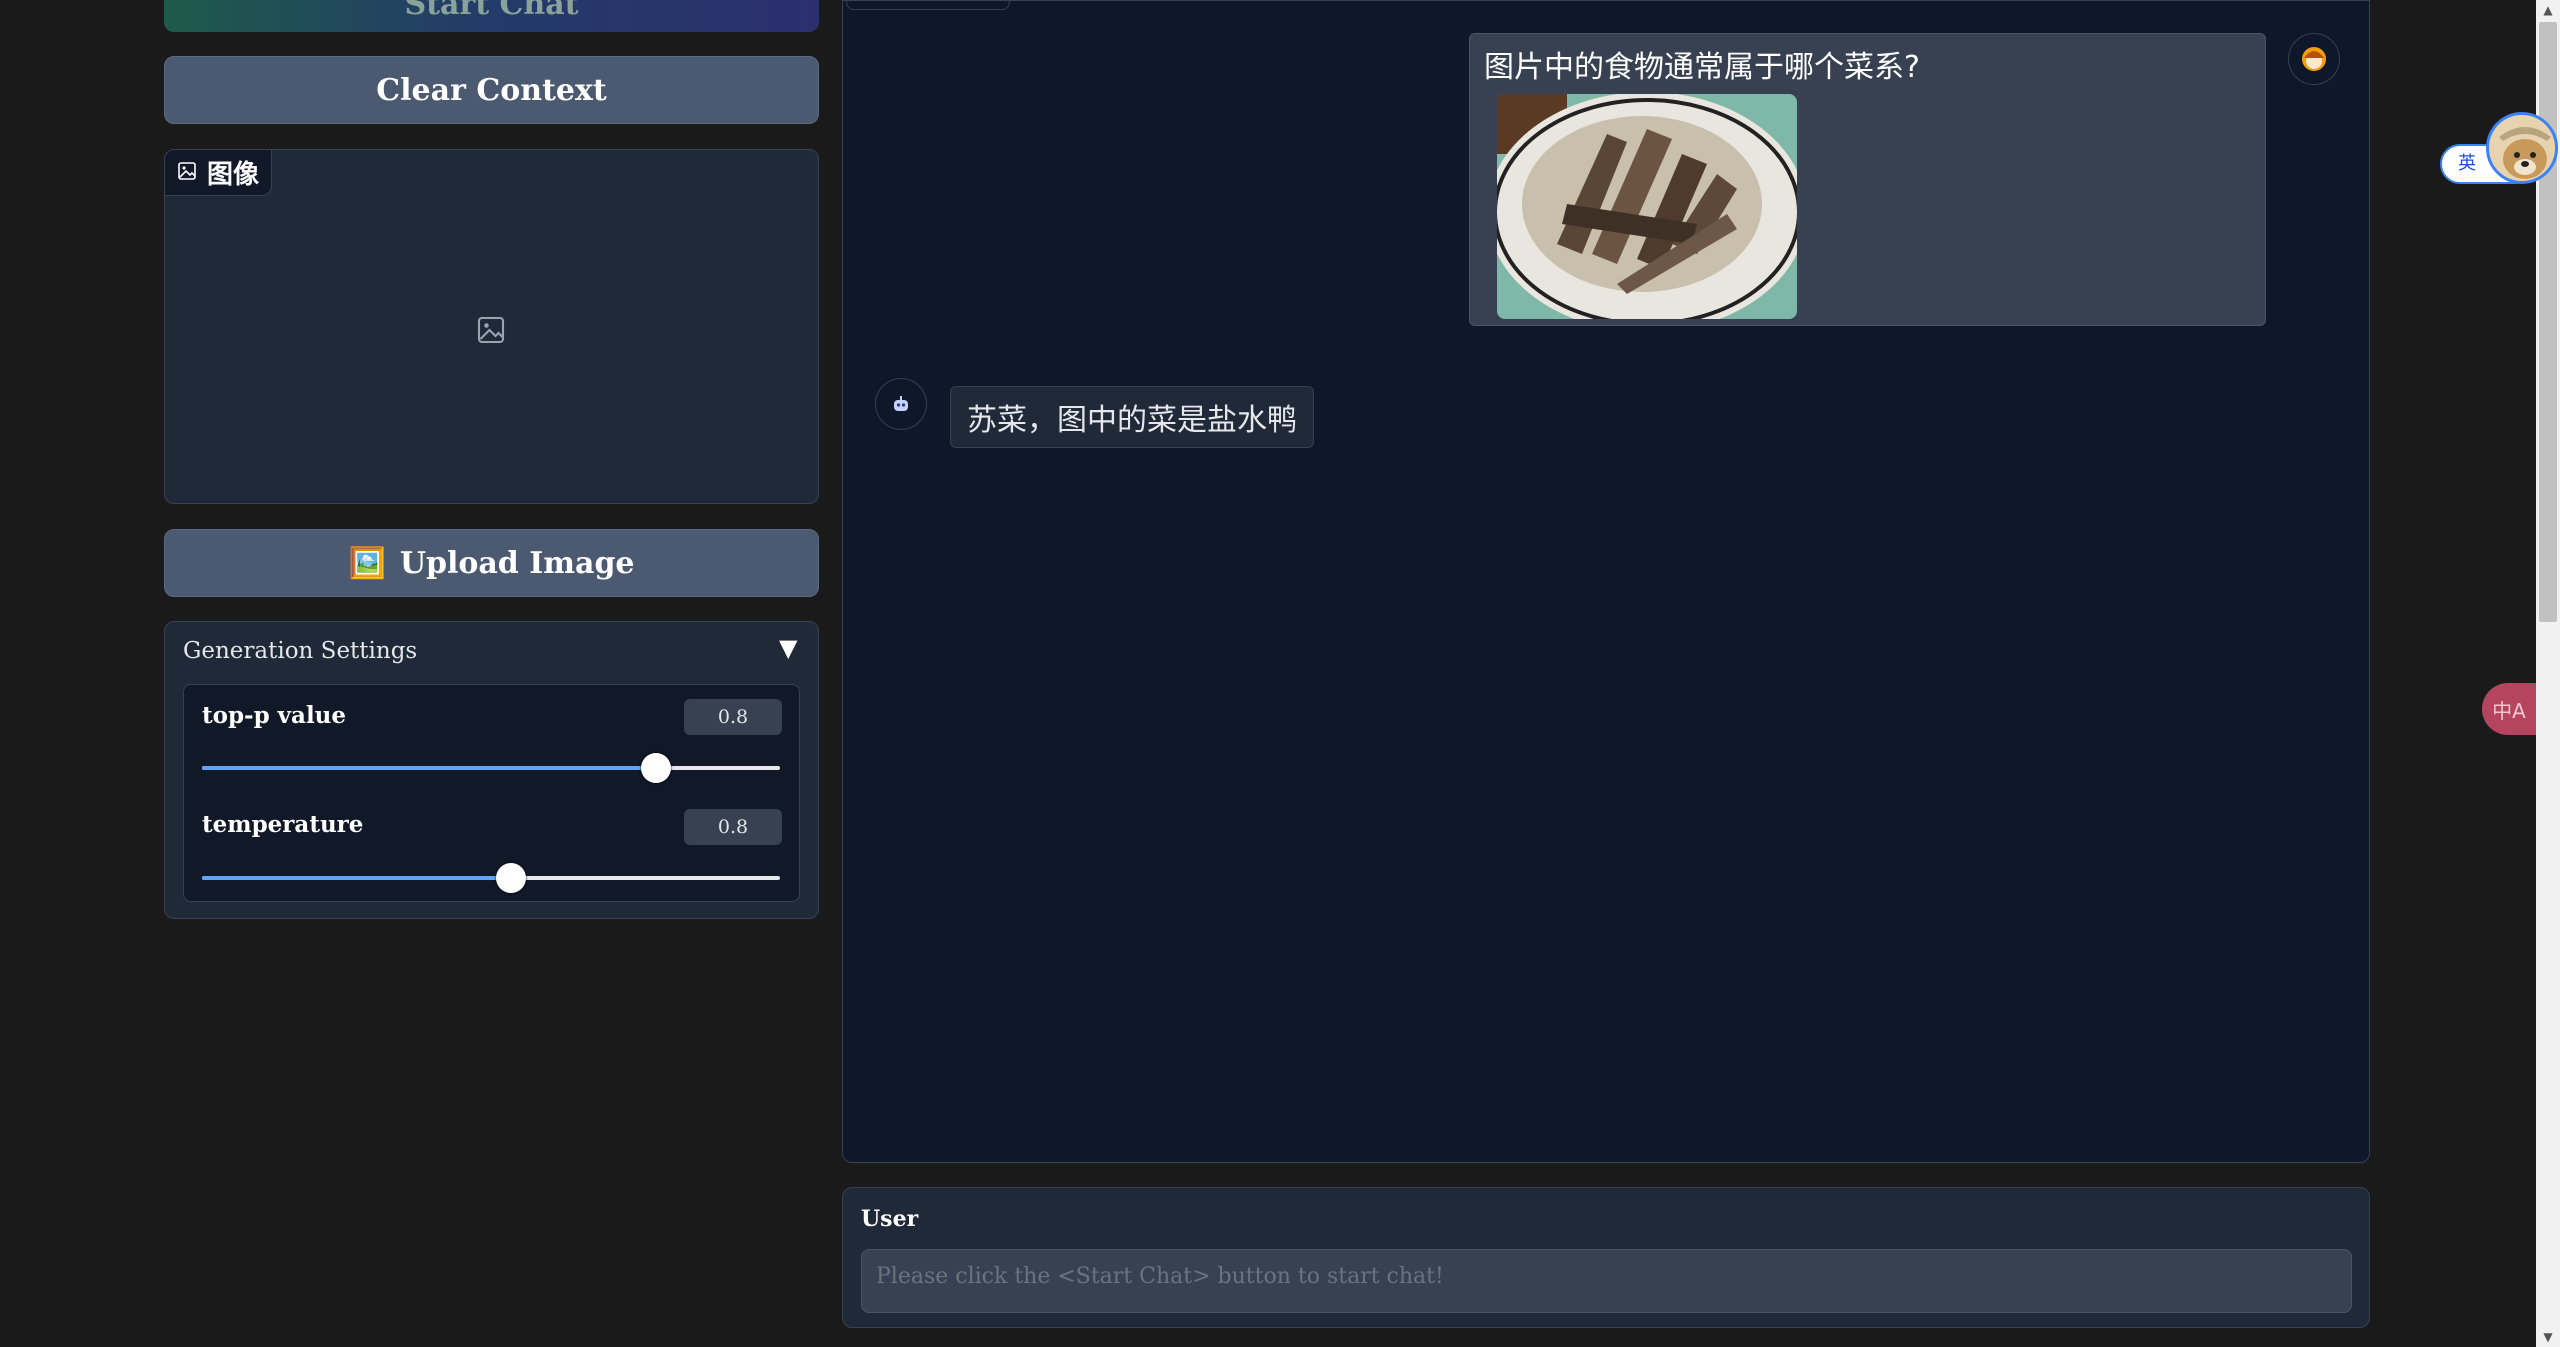  Describe the element at coordinates (491, 793) in the screenshot. I see `sliders-container: top-p value temperature` at that location.